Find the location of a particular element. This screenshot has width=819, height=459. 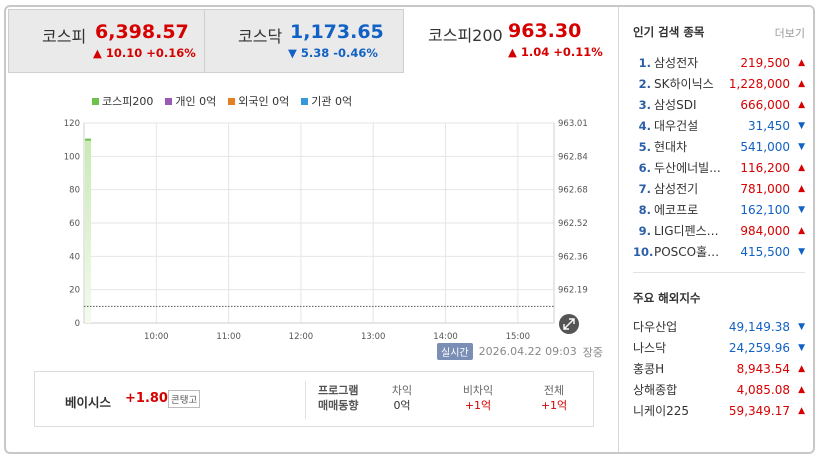

overseas-price: 24,259.96 is located at coordinates (759, 347).